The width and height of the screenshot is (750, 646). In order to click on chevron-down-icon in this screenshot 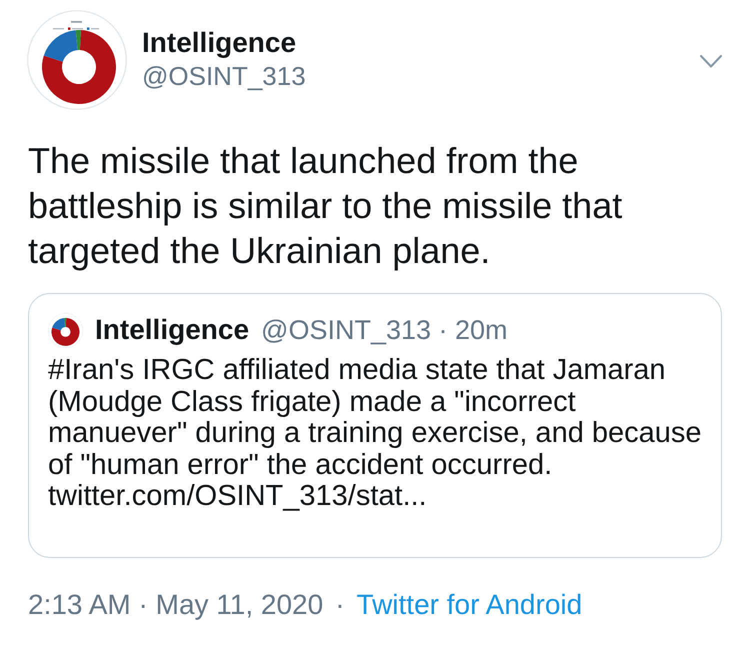, I will do `click(711, 61)`.